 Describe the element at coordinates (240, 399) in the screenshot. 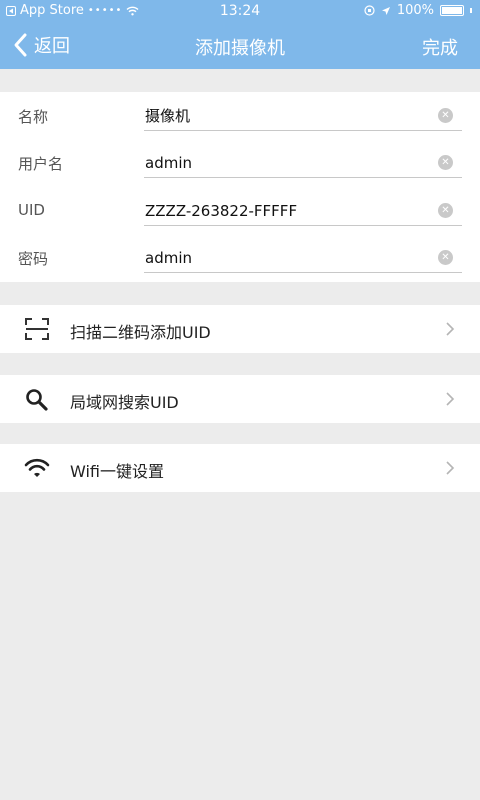

I see `lan-search-row: 局域网搜索UID` at that location.